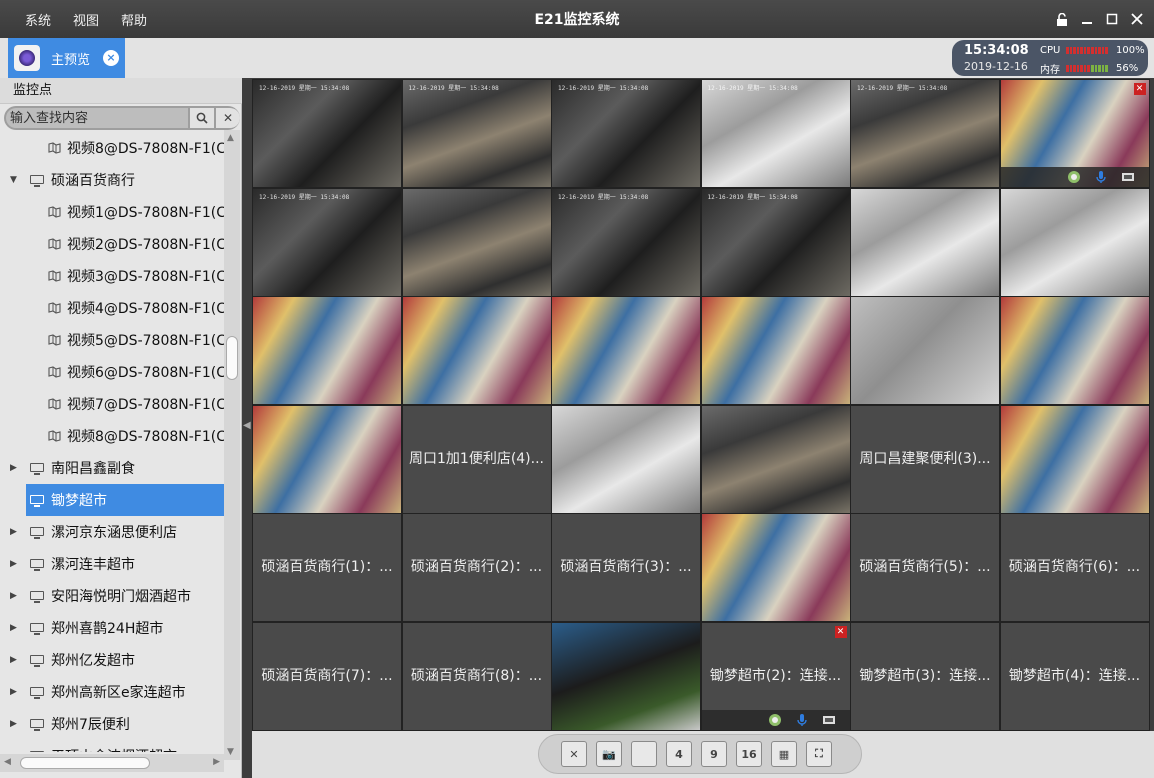  Describe the element at coordinates (112, 746) in the screenshot. I see `tree-group-node: ▶ 平顶山金洁烟酒超市` at that location.